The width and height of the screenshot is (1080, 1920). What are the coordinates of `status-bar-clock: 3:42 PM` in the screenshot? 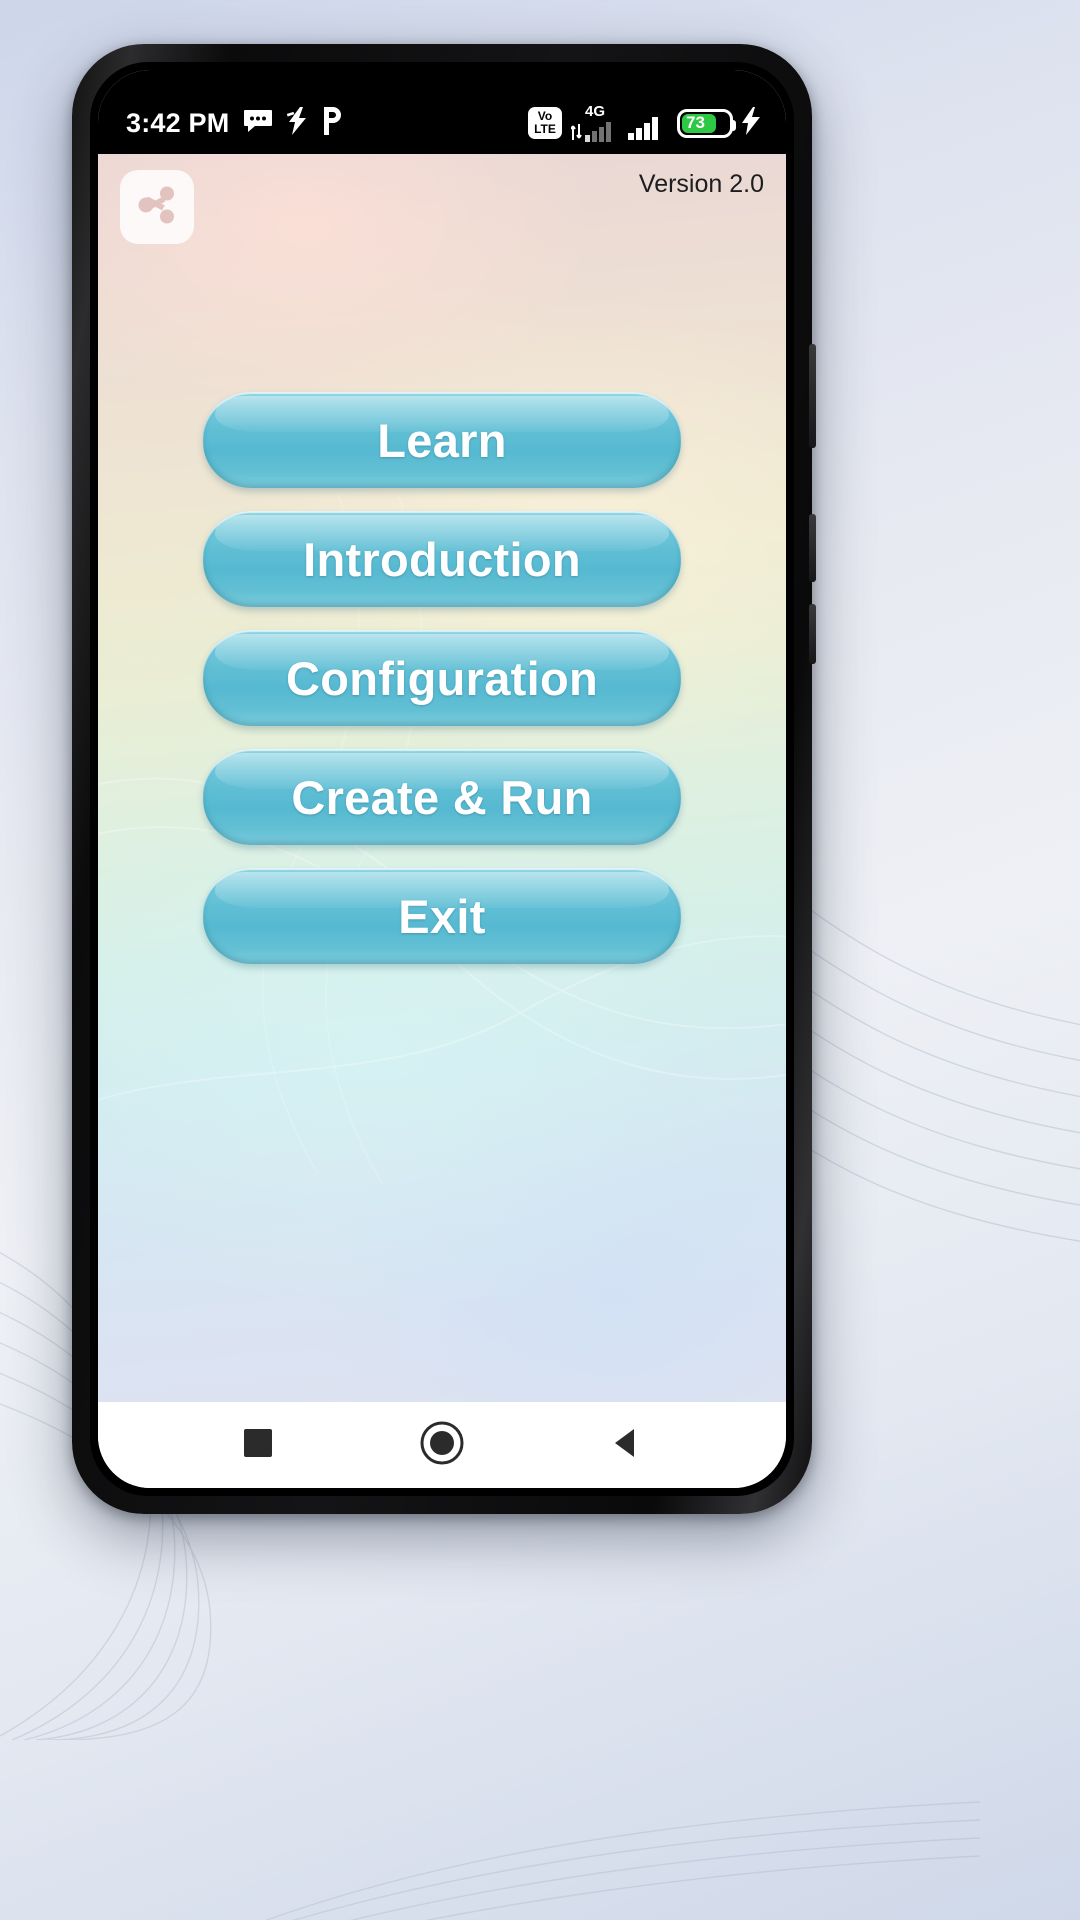 It's located at (178, 122).